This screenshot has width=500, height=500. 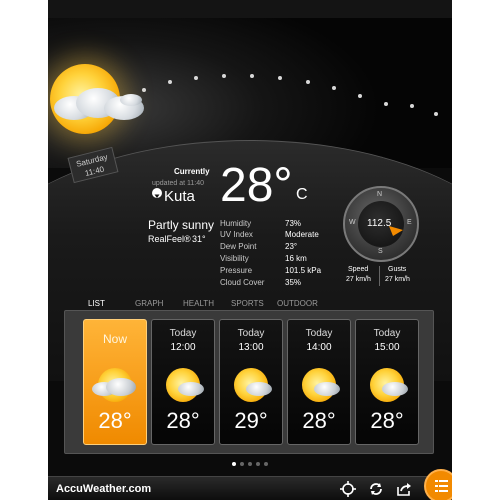 What do you see at coordinates (358, 279) in the screenshot?
I see `wind-speed-value: 27 km/h` at bounding box center [358, 279].